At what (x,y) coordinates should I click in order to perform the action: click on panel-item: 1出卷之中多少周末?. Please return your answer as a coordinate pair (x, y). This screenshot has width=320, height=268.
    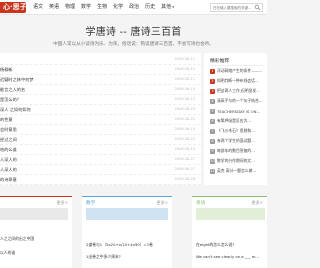
    Looking at the image, I should click on (103, 257).